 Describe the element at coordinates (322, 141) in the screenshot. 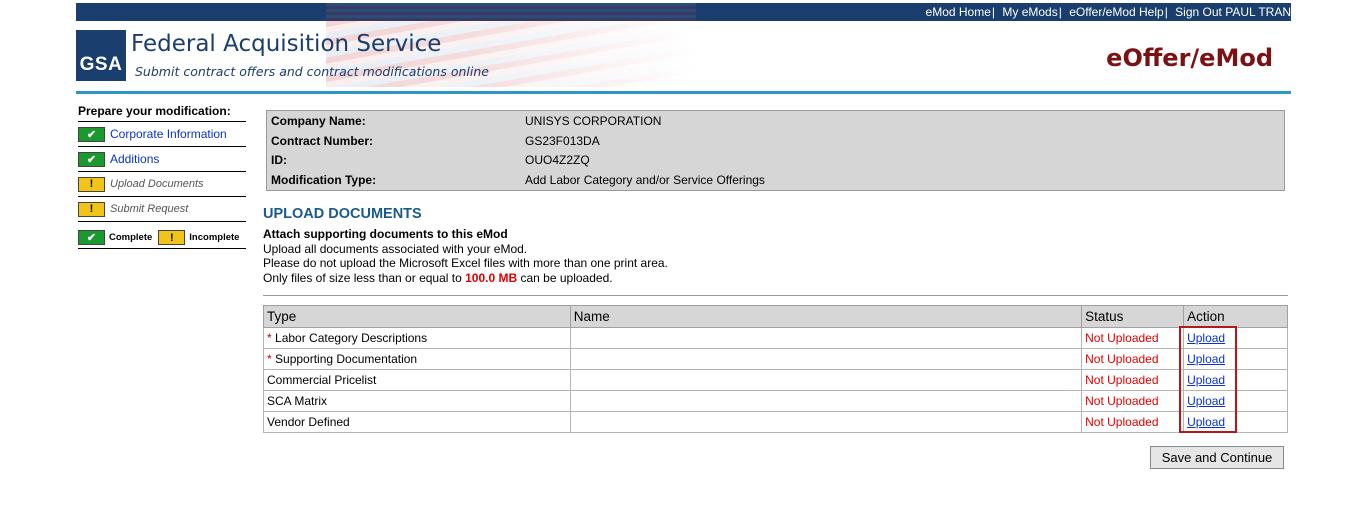

I see `info-label: Contract Number:` at that location.